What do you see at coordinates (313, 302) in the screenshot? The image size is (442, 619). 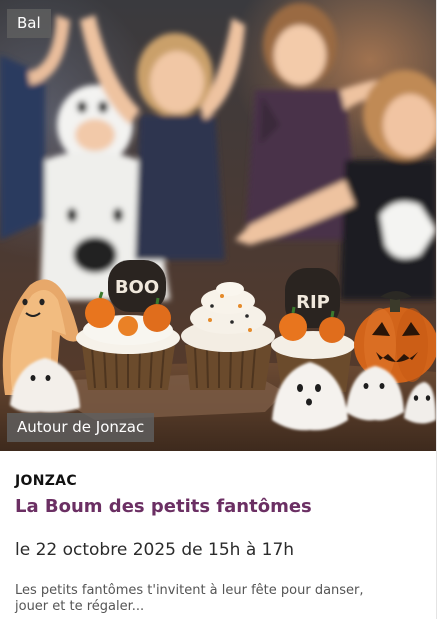 I see `rip-sign-text: RIP` at bounding box center [313, 302].